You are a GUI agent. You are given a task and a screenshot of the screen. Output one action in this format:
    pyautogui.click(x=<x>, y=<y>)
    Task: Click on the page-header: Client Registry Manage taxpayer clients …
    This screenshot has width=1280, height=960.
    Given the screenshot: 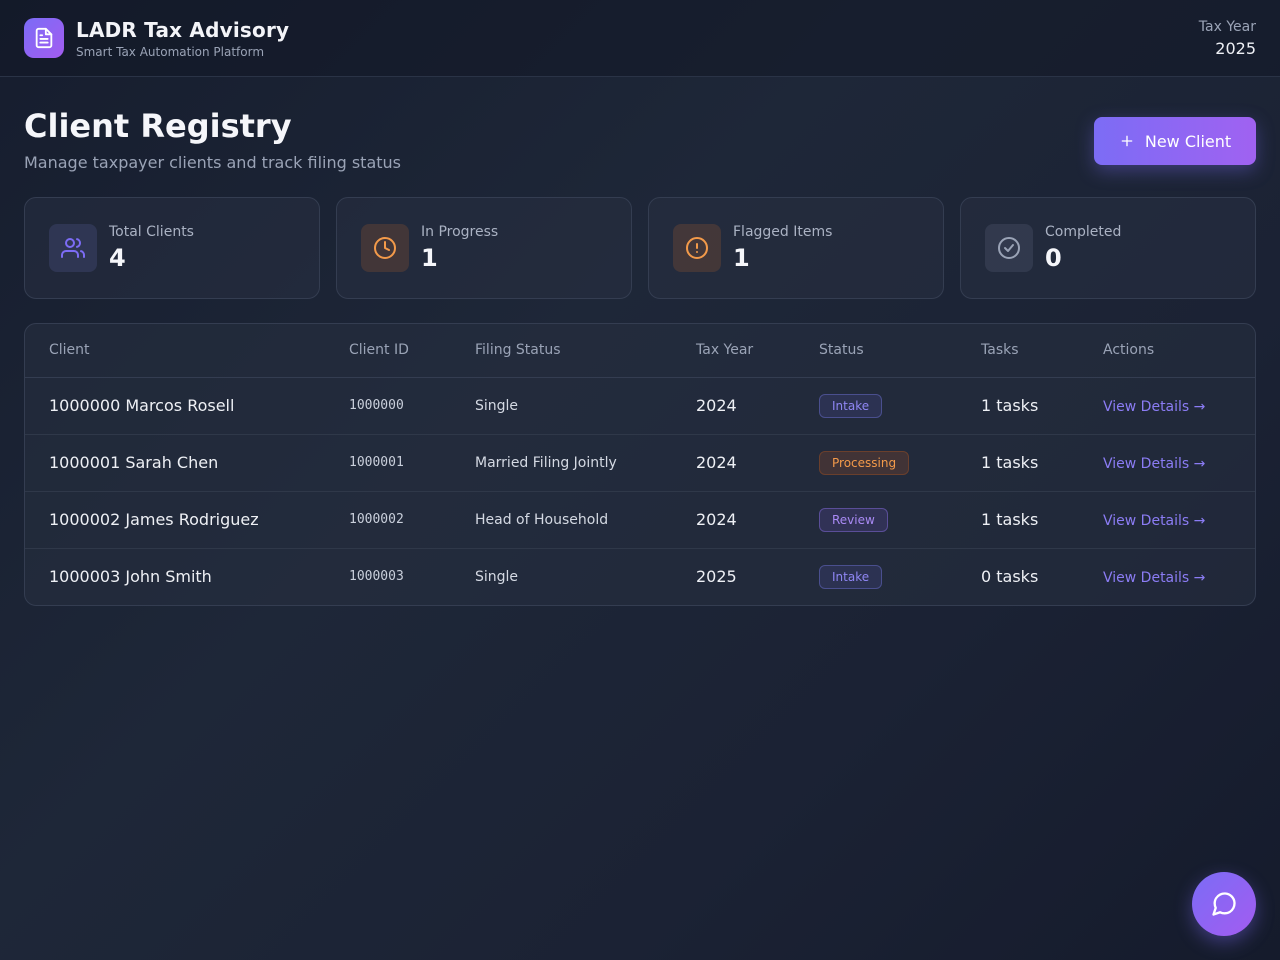 What is the action you would take?
    pyautogui.click(x=640, y=137)
    